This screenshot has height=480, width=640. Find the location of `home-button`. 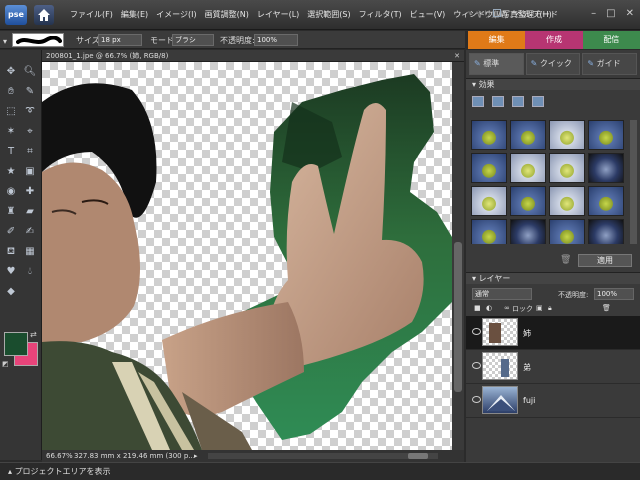

home-button is located at coordinates (44, 15).